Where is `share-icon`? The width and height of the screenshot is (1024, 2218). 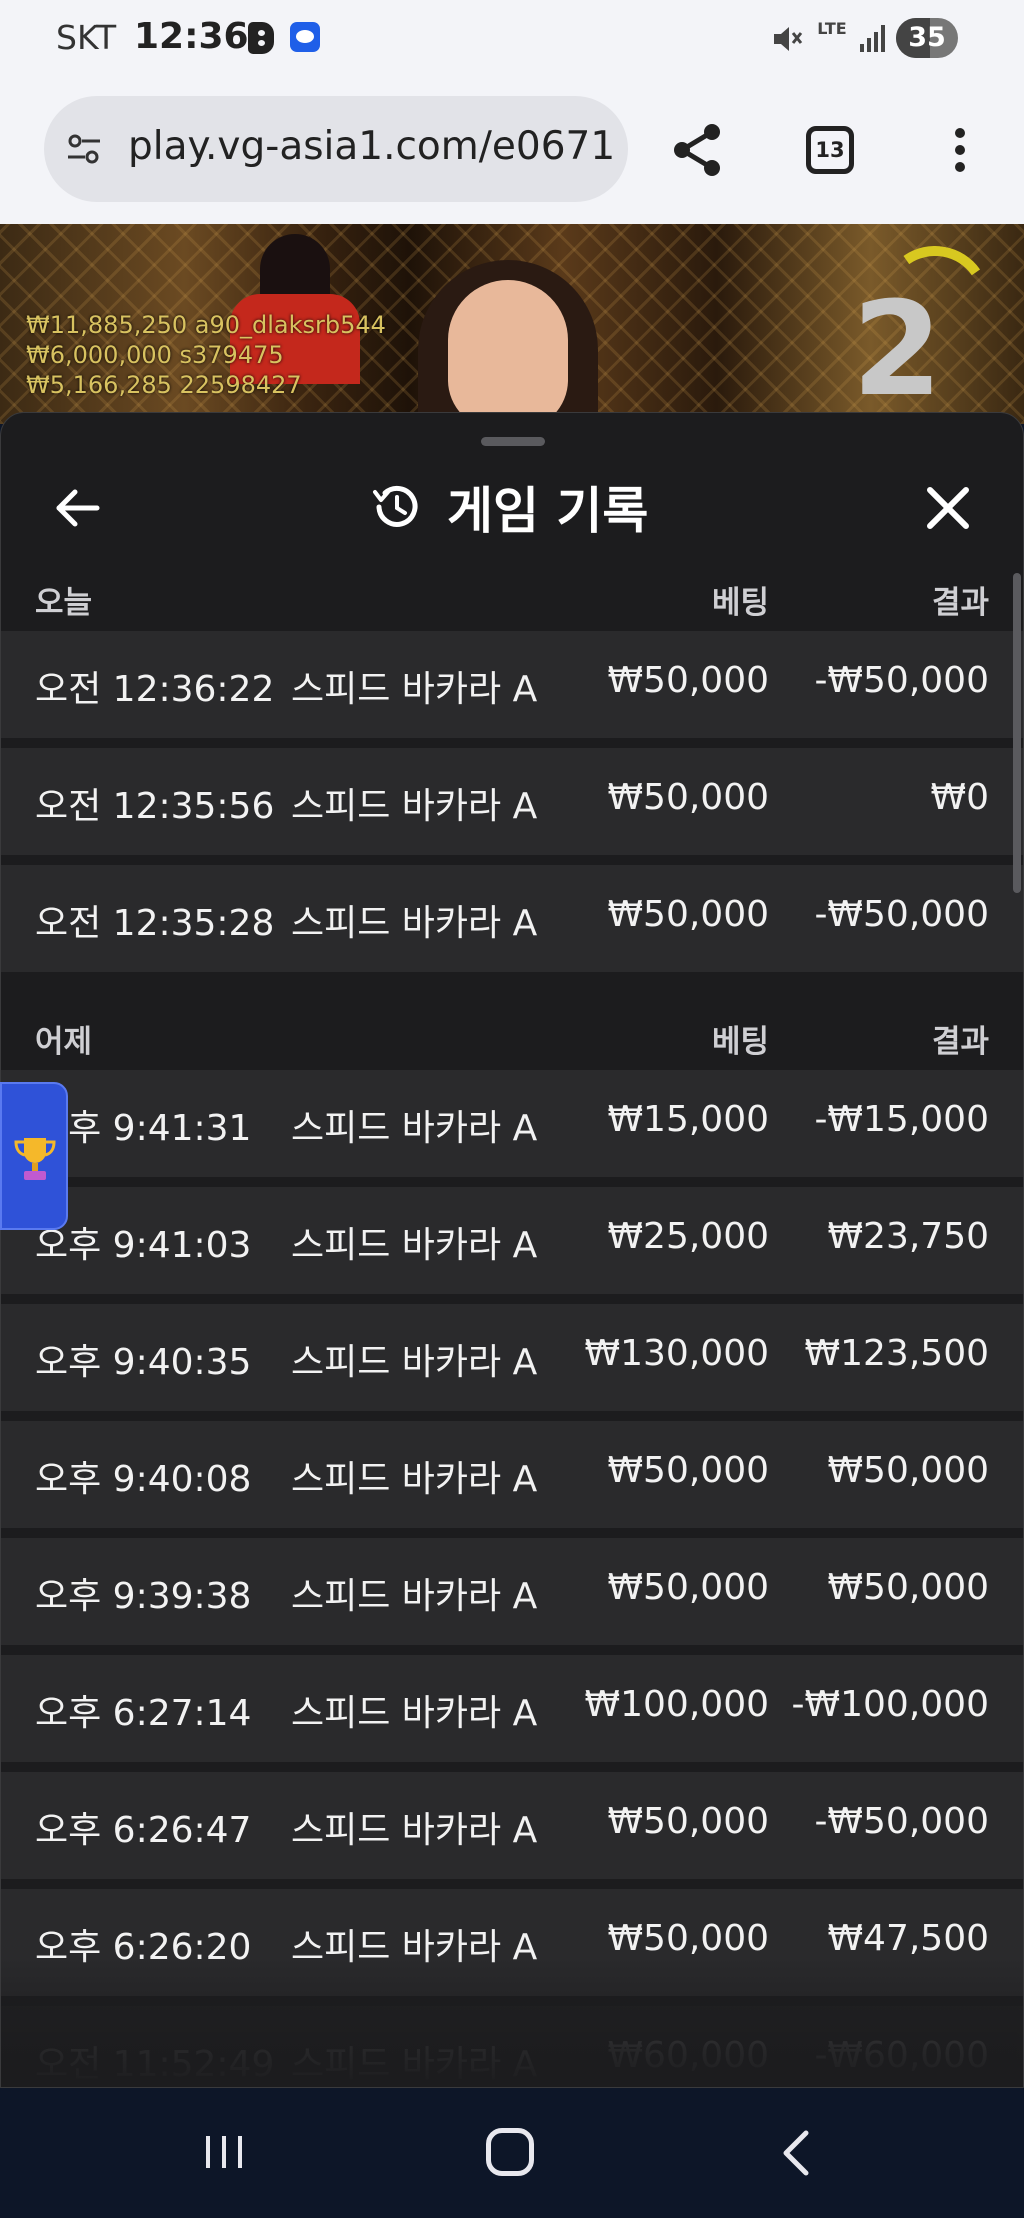 share-icon is located at coordinates (698, 150).